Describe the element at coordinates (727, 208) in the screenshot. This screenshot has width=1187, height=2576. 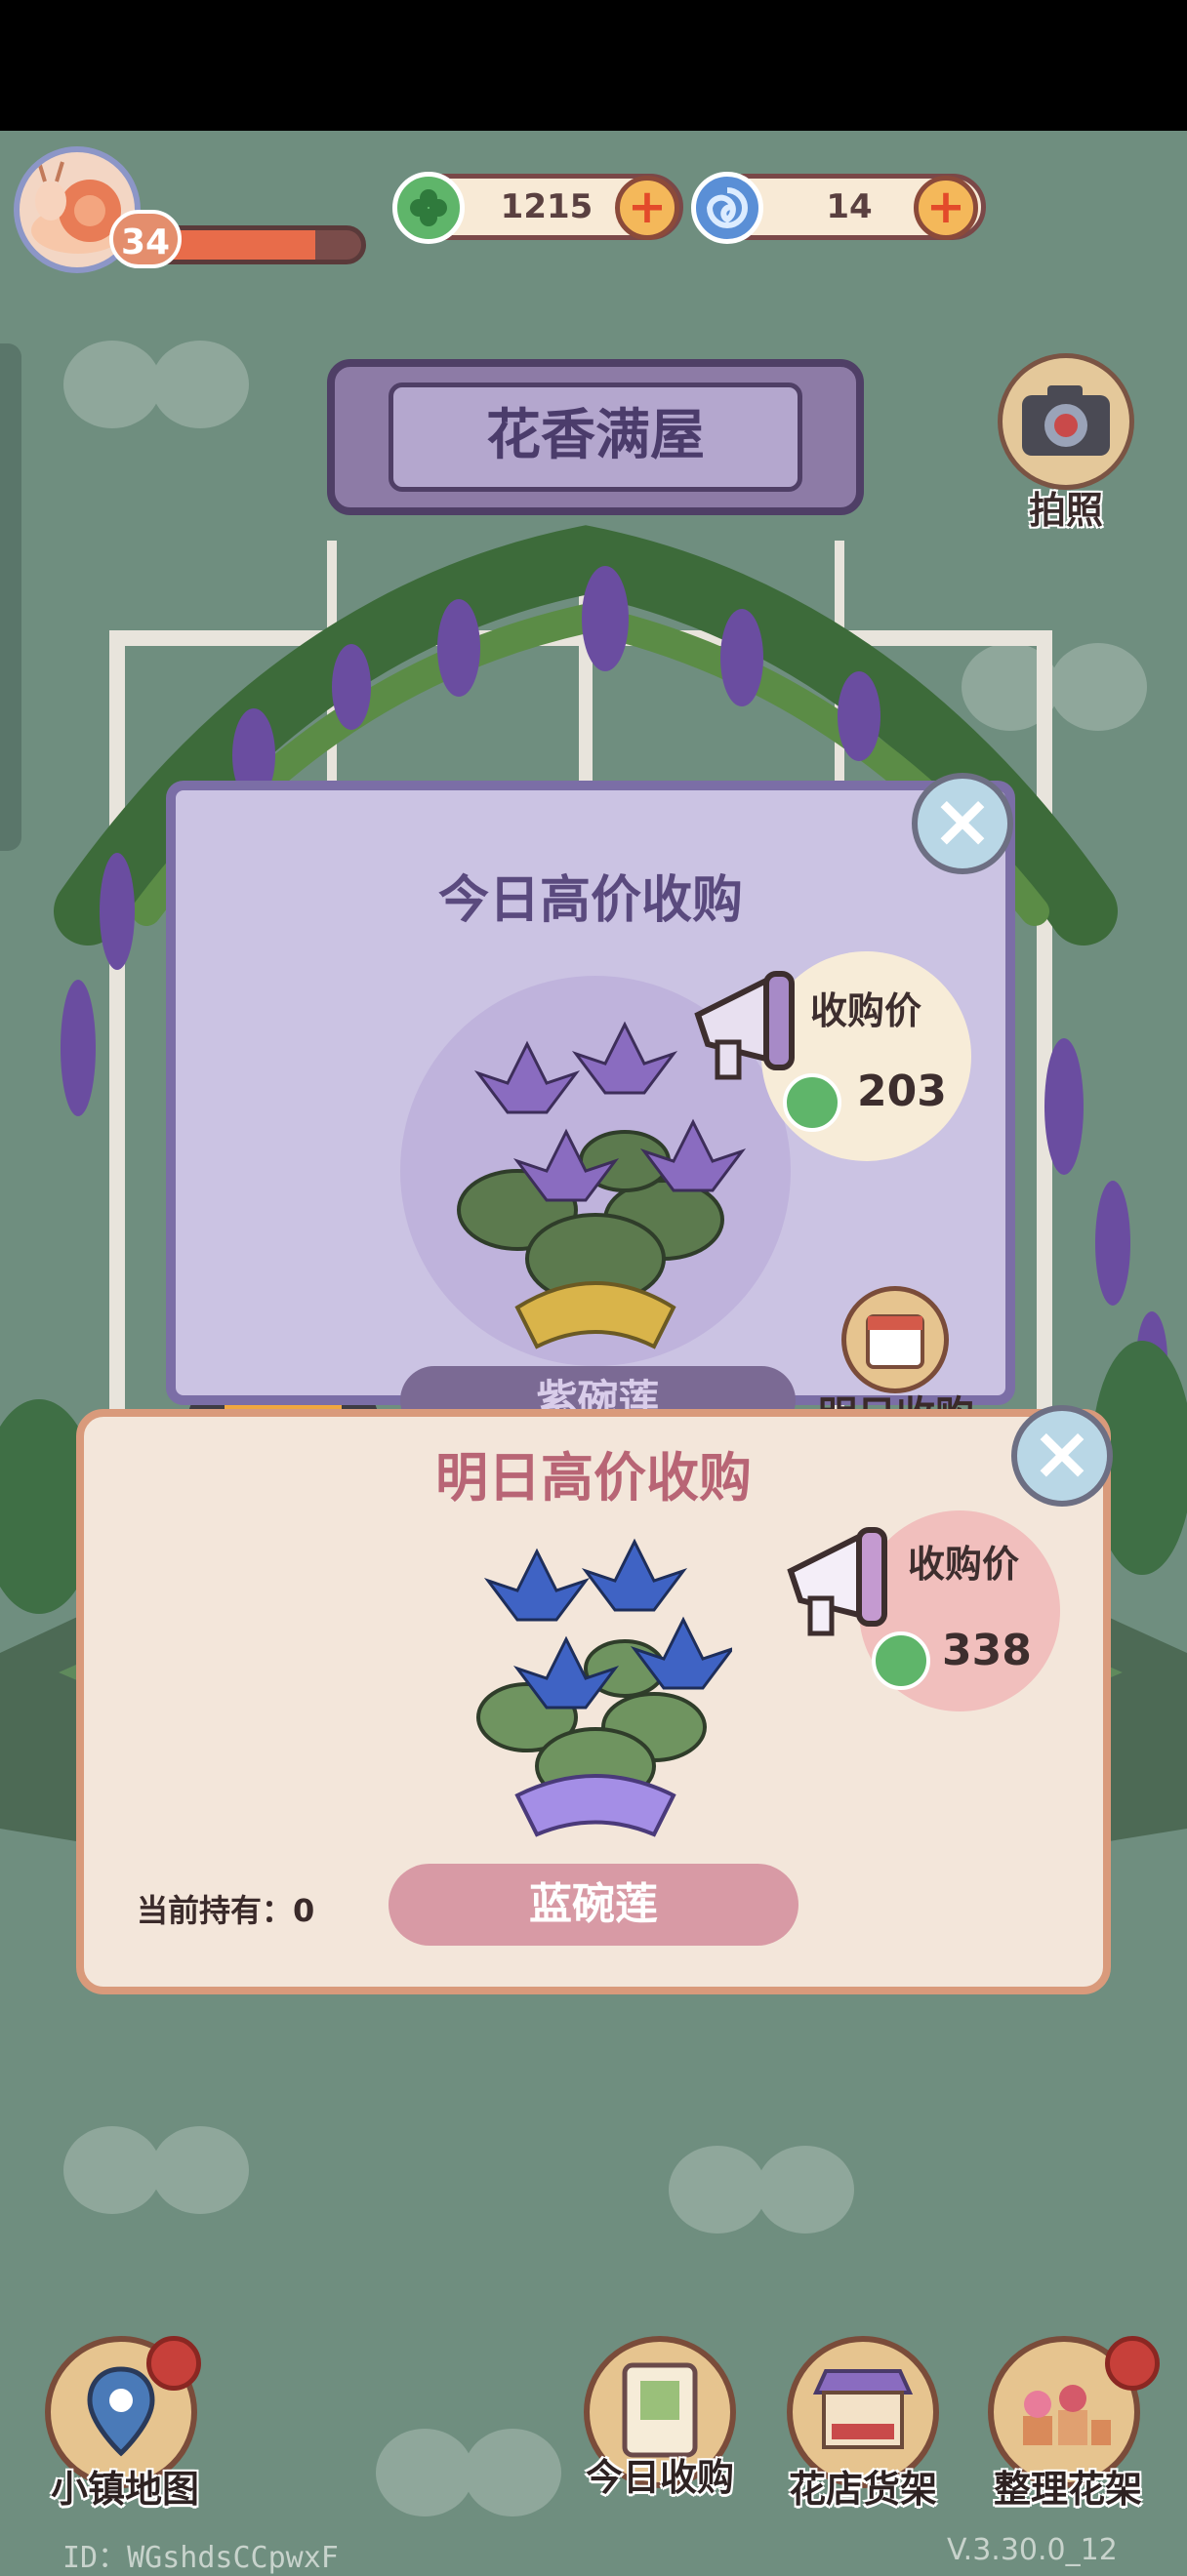
I see `blue-swirl-gem-icon` at that location.